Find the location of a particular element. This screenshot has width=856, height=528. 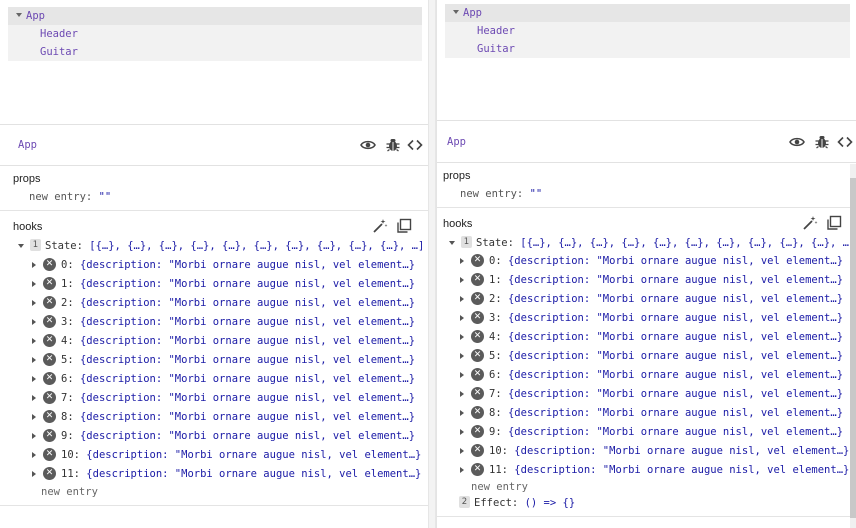

scrollbar-thumb is located at coordinates (853, 348).